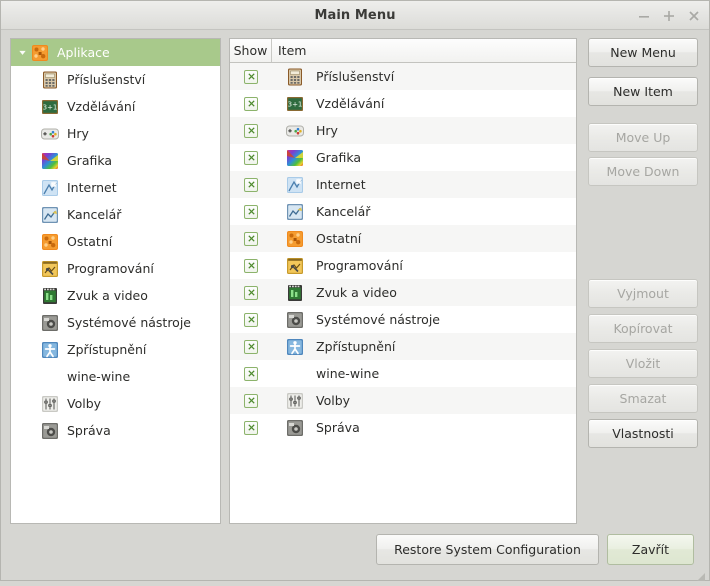 This screenshot has width=710, height=586. Describe the element at coordinates (50, 80) in the screenshot. I see `accessories-icon` at that location.